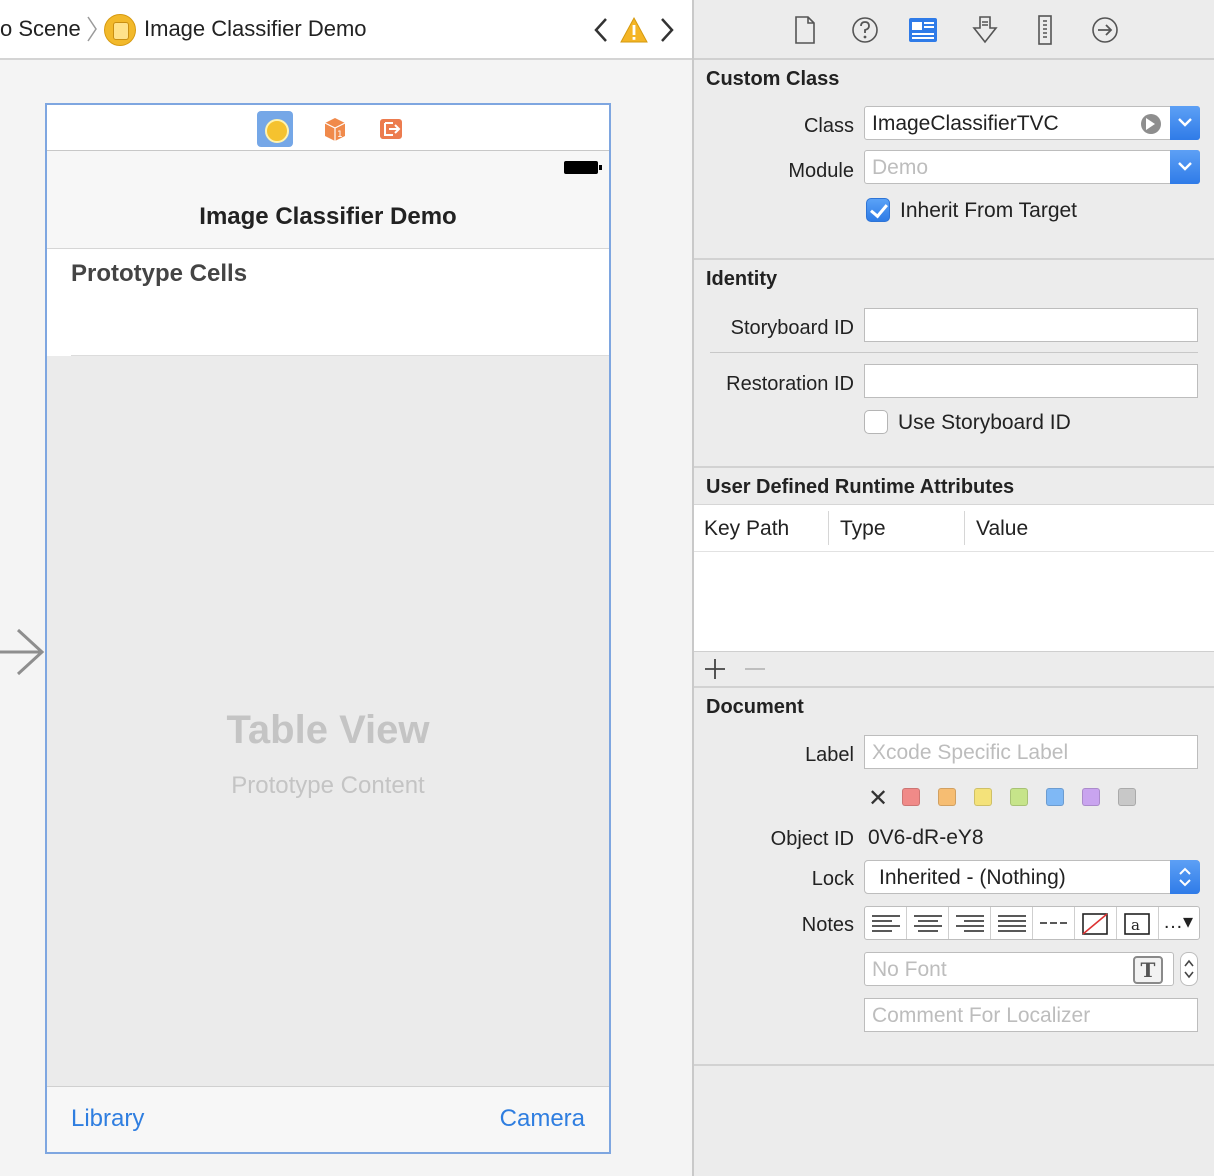 This screenshot has width=1214, height=1176. What do you see at coordinates (911, 797) in the screenshot?
I see `swatch-red` at bounding box center [911, 797].